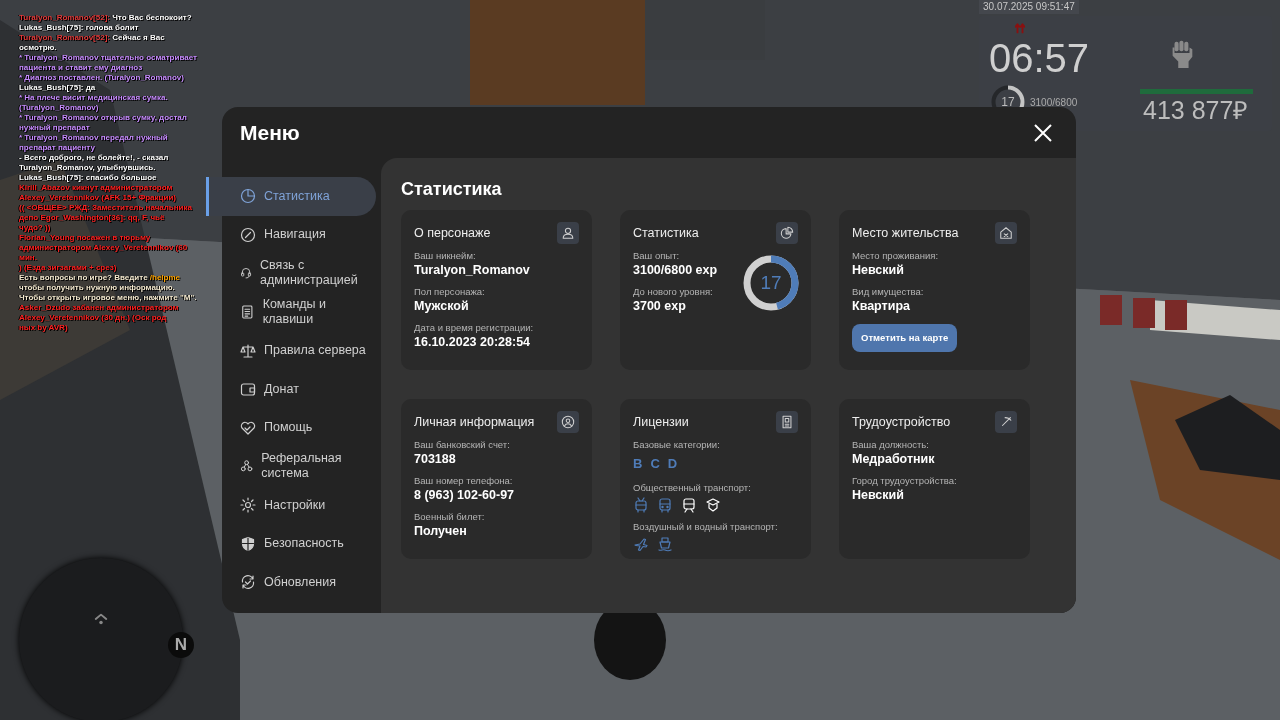  I want to click on menu-title: Меню, so click(270, 132).